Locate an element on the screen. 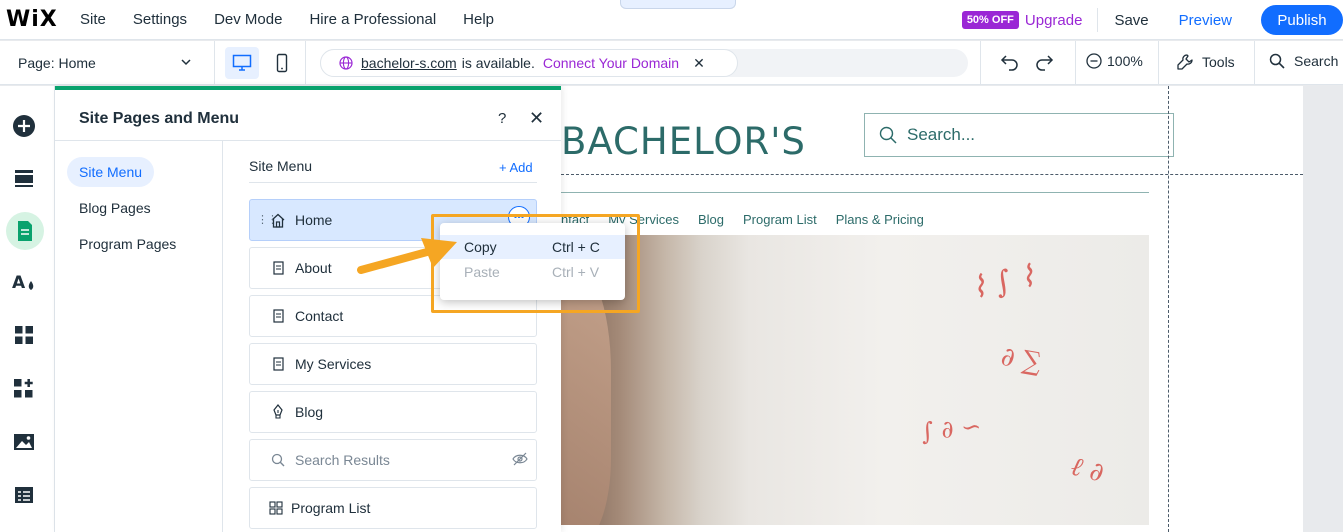 This screenshot has width=1343, height=532. paste-menu-item: Paste Ctrl + V is located at coordinates (532, 272).